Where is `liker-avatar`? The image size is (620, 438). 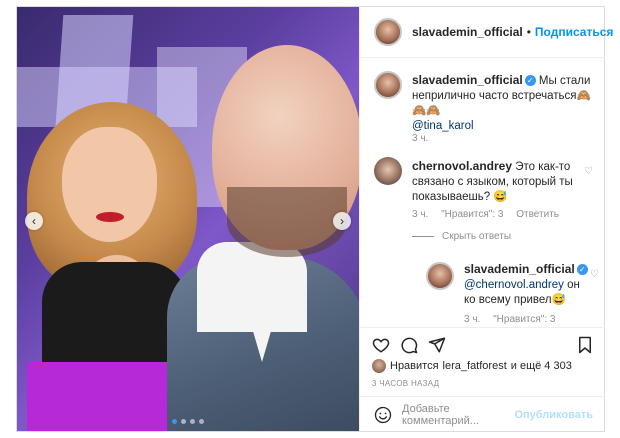
liker-avatar is located at coordinates (379, 366).